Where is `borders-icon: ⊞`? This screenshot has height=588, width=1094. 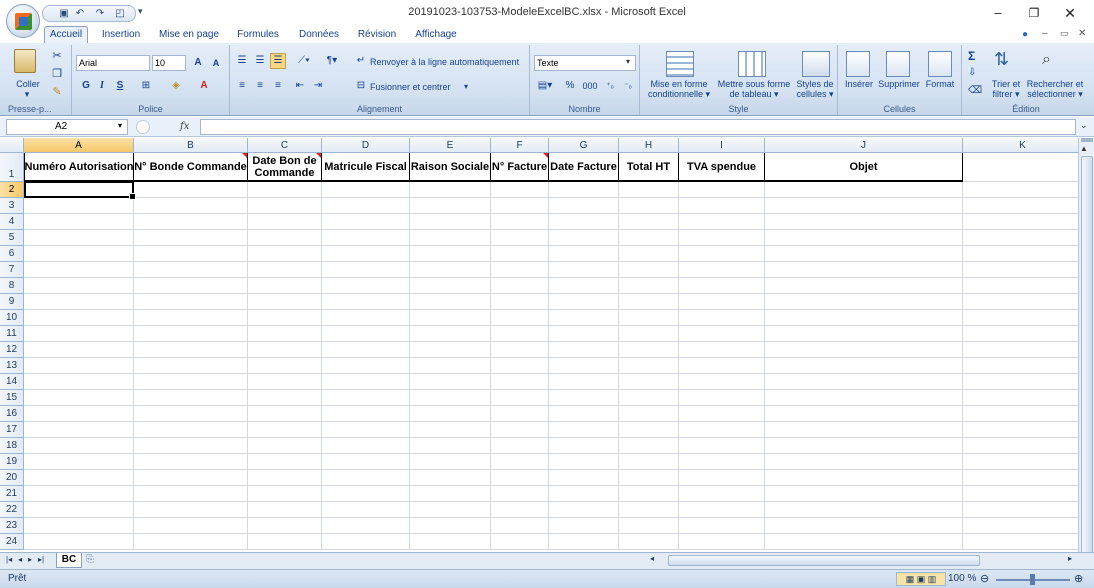 borders-icon: ⊞ is located at coordinates (146, 86).